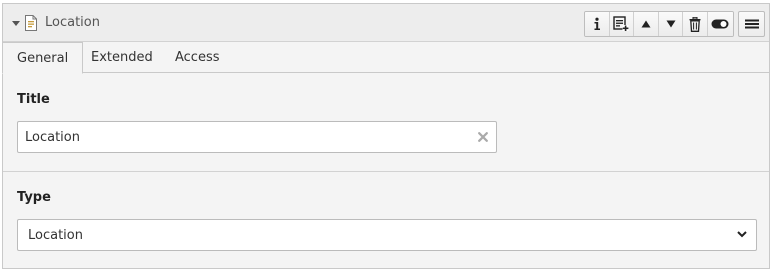 The height and width of the screenshot is (273, 772). What do you see at coordinates (16, 23) in the screenshot?
I see `collapse-caret-icon` at bounding box center [16, 23].